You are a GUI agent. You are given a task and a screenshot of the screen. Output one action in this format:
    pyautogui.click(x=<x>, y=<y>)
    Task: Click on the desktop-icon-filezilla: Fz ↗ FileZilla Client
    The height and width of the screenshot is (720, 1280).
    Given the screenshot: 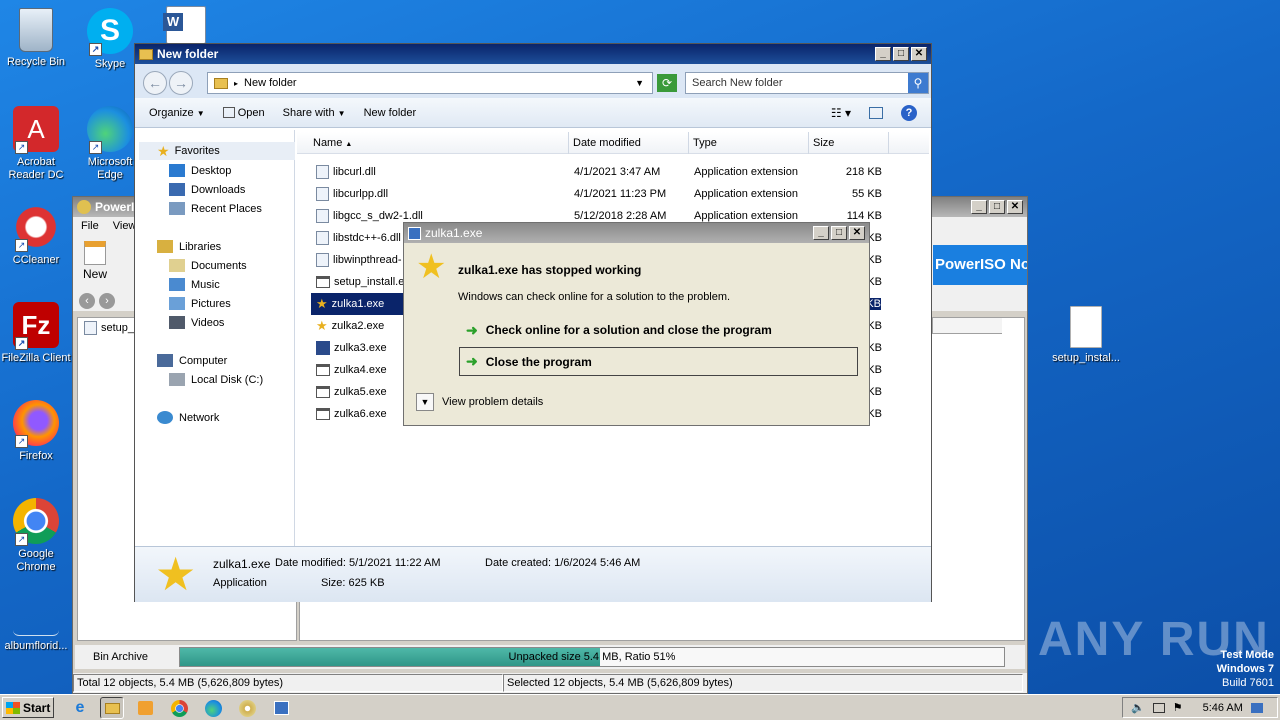 What is the action you would take?
    pyautogui.click(x=36, y=333)
    